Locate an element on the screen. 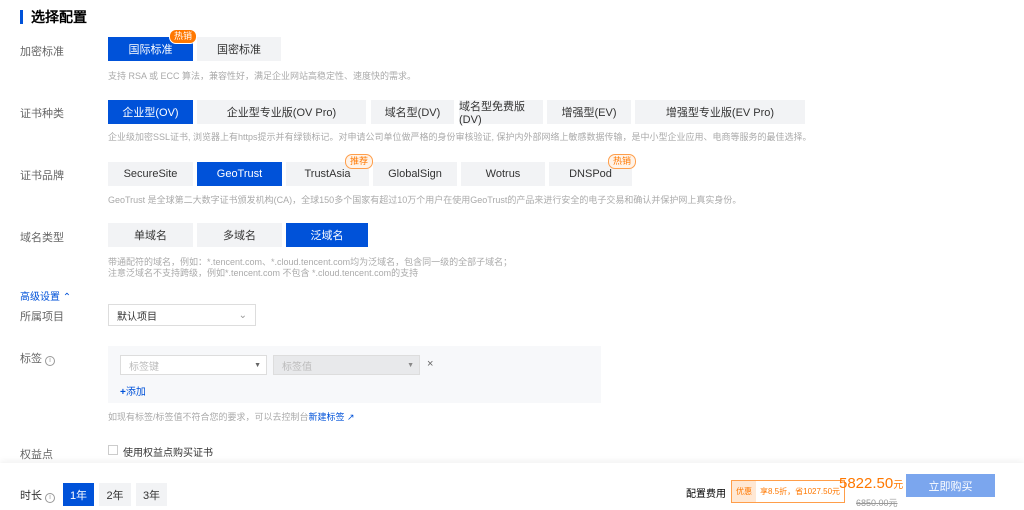 Image resolution: width=1024 pixels, height=510 pixels. project-value: 默认项目 is located at coordinates (137, 317).